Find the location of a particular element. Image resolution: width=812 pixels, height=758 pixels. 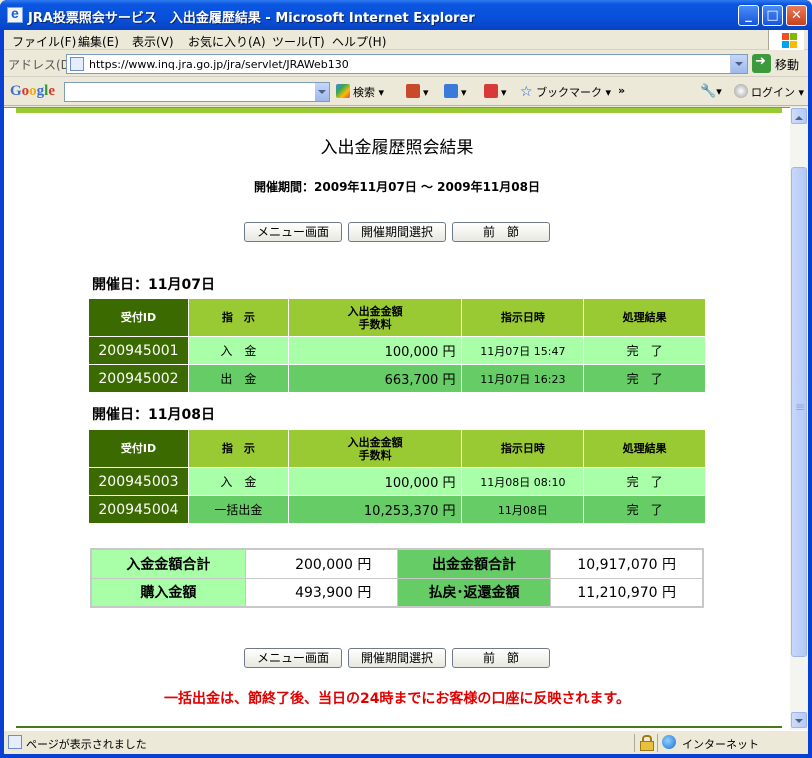

menu-file: ファイル(F) is located at coordinates (44, 41).